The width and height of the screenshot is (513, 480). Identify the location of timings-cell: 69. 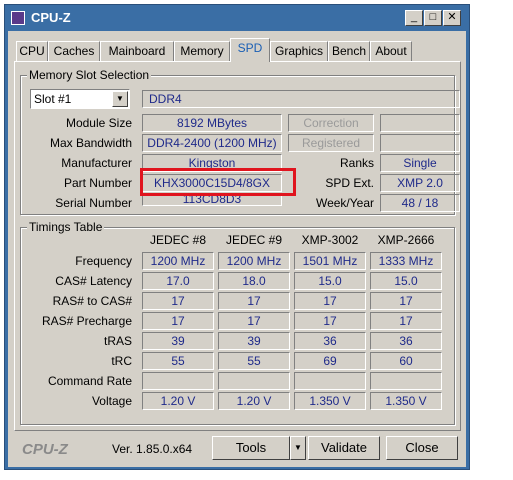
(330, 361).